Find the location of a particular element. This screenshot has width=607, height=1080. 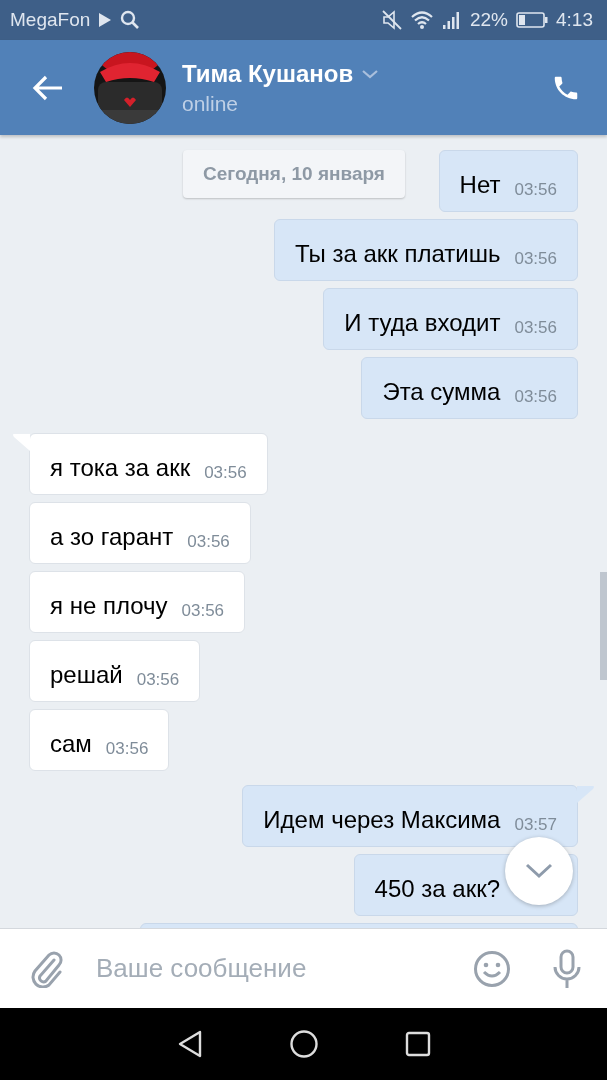

message-bubble: И туда входит 03:56 is located at coordinates (450, 319).